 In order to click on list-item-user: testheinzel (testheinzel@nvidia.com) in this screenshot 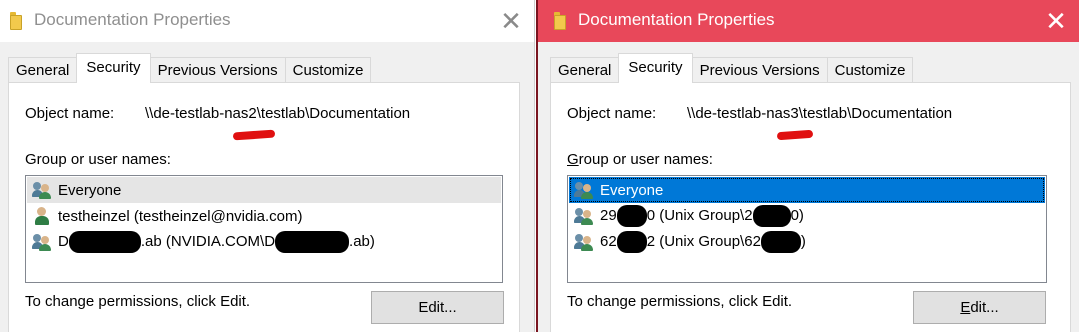, I will do `click(264, 216)`.